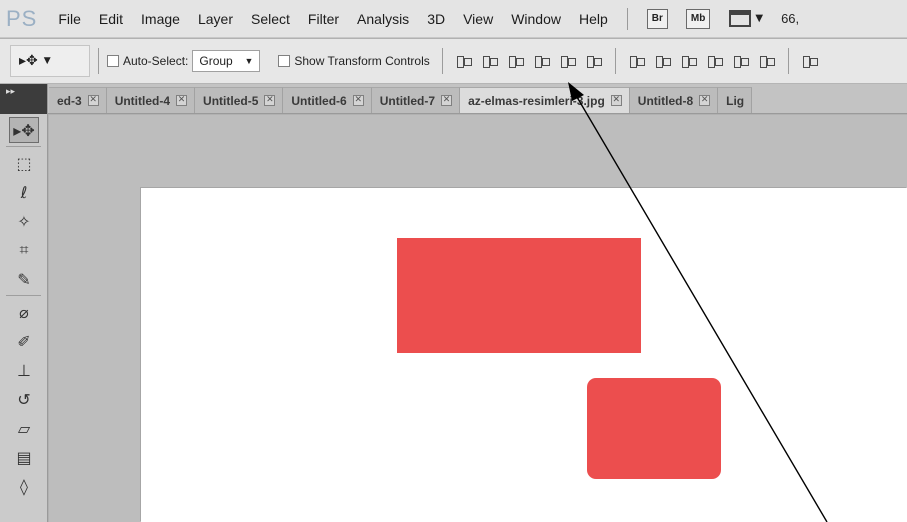  Describe the element at coordinates (69, 19) in the screenshot. I see `menu-file: File` at that location.